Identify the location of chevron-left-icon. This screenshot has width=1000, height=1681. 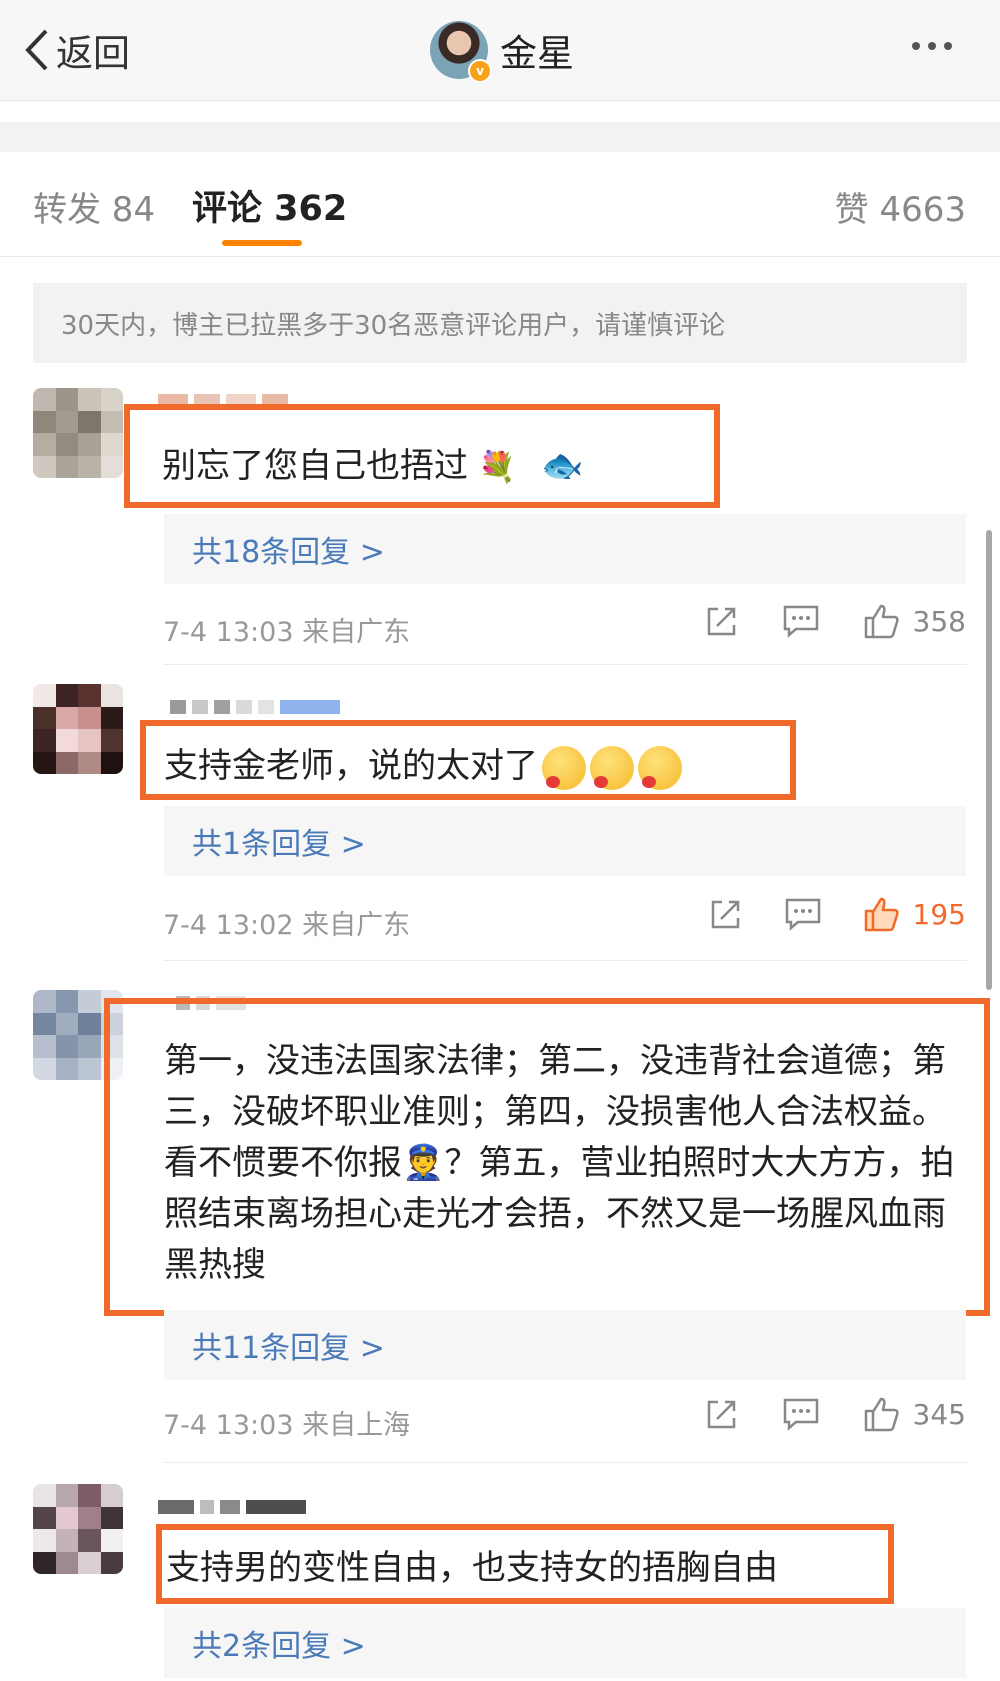
(36, 50).